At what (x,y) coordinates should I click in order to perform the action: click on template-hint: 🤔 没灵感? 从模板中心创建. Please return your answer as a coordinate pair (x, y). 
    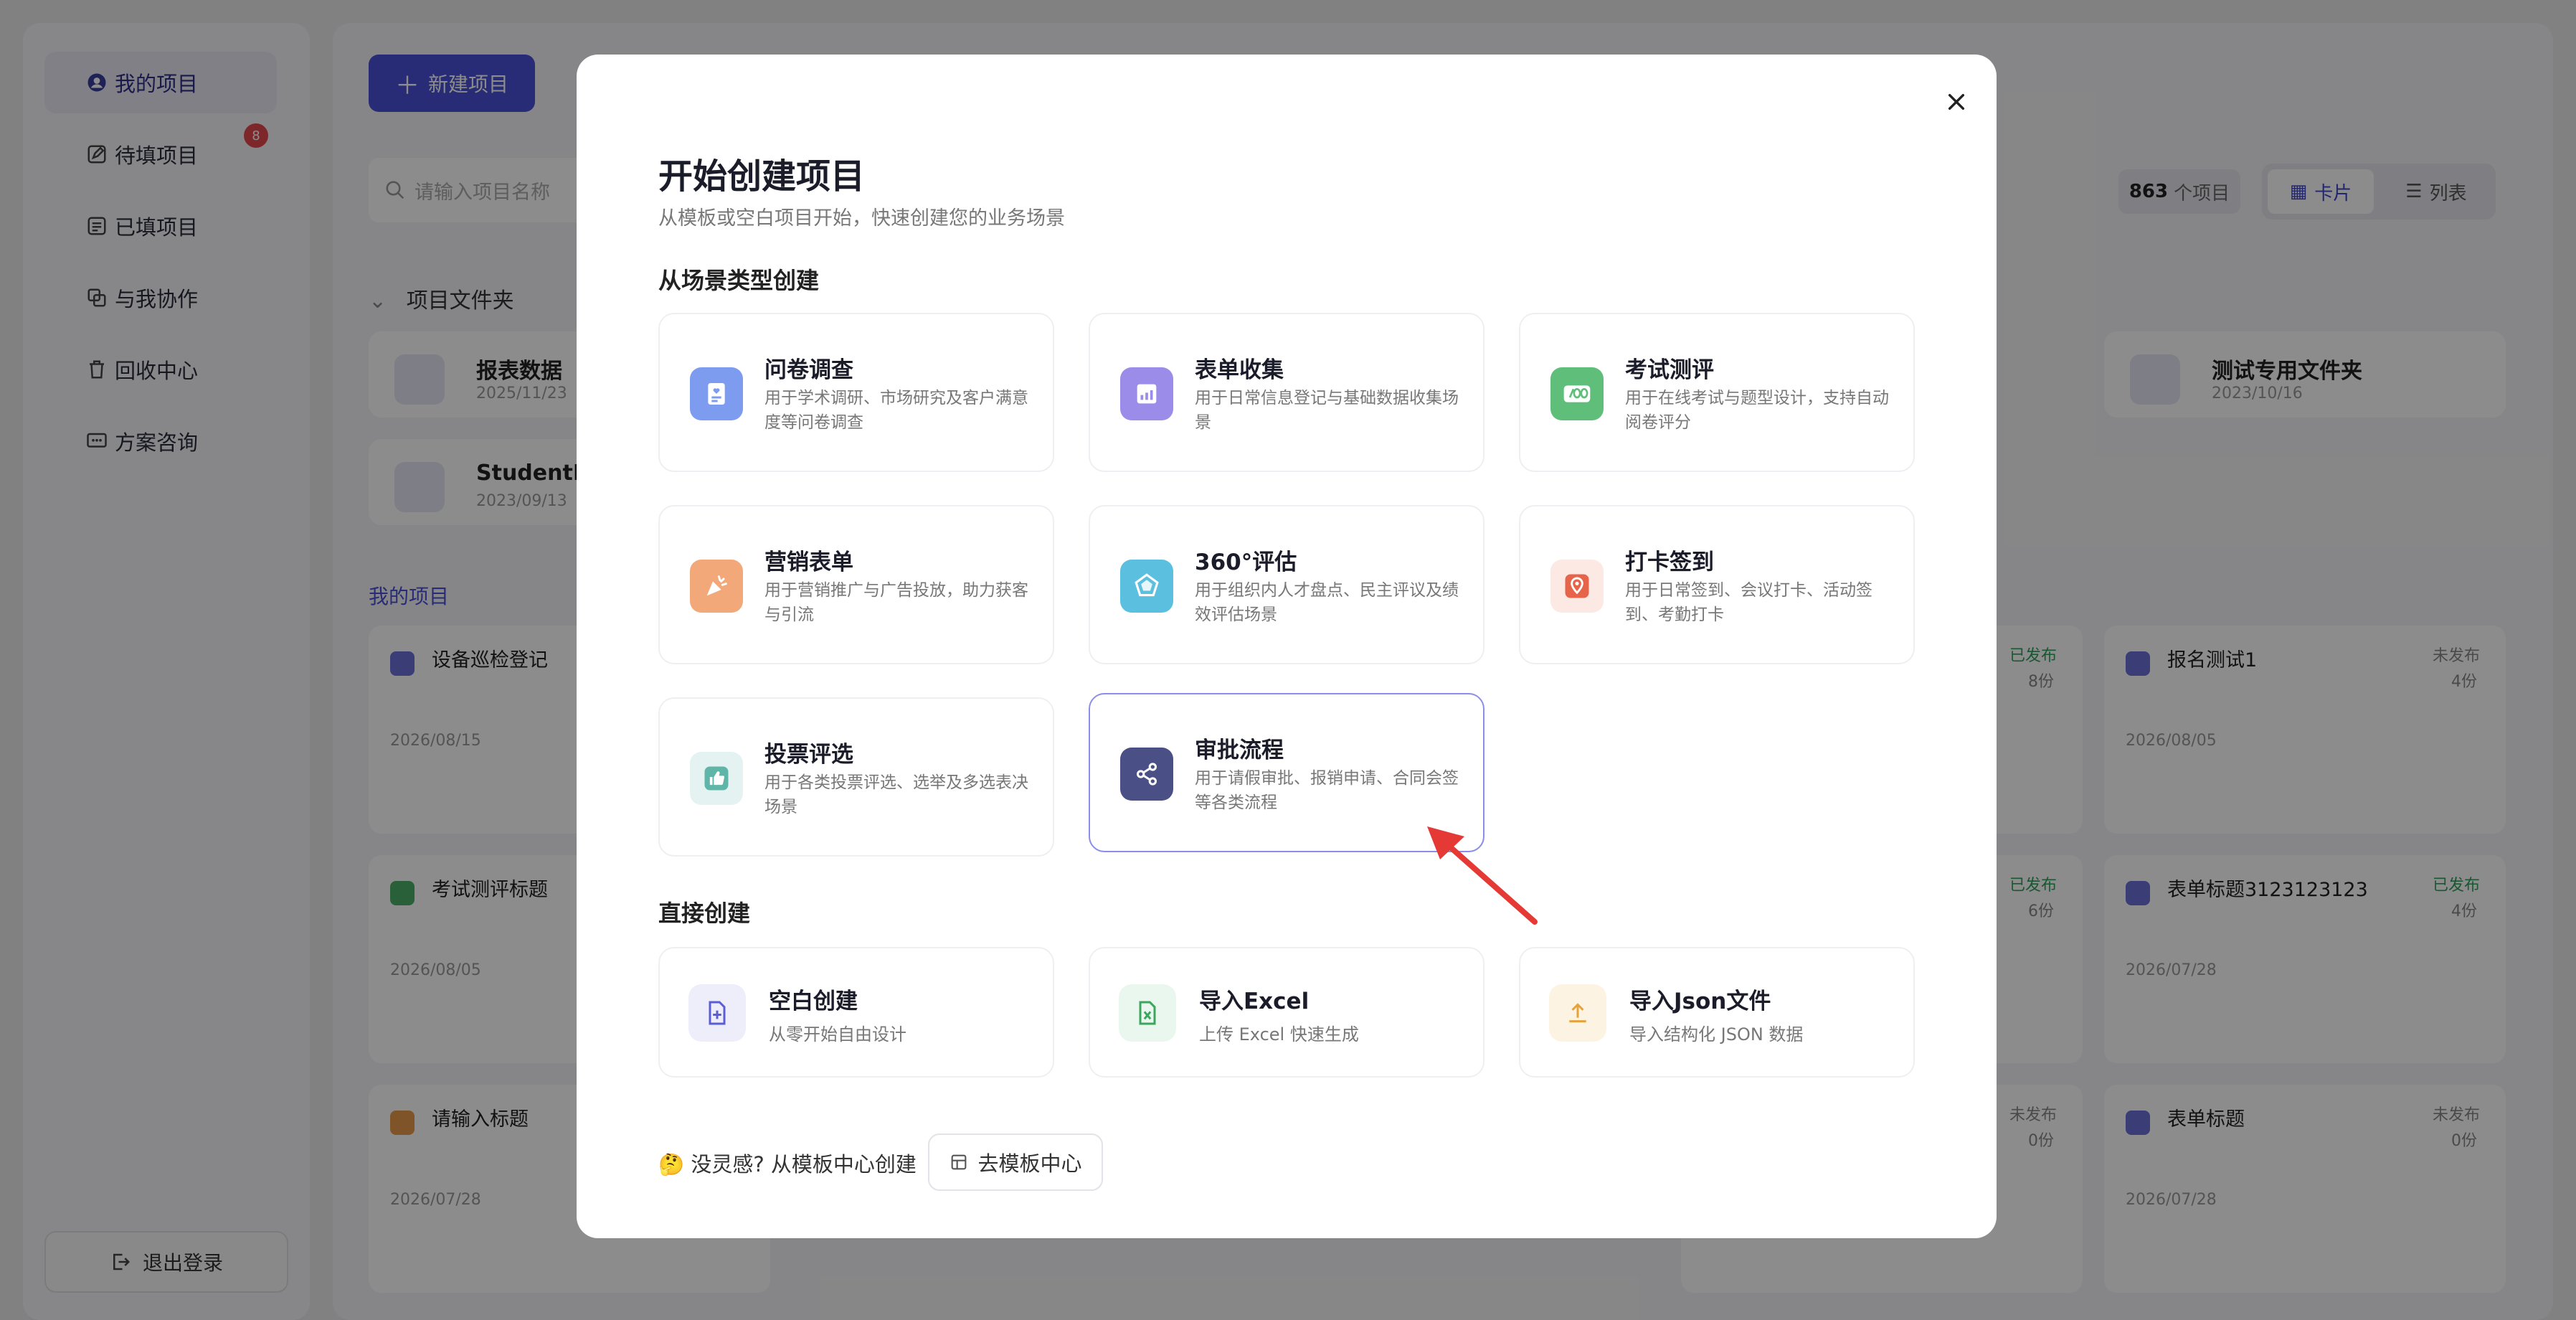
    Looking at the image, I should click on (787, 1164).